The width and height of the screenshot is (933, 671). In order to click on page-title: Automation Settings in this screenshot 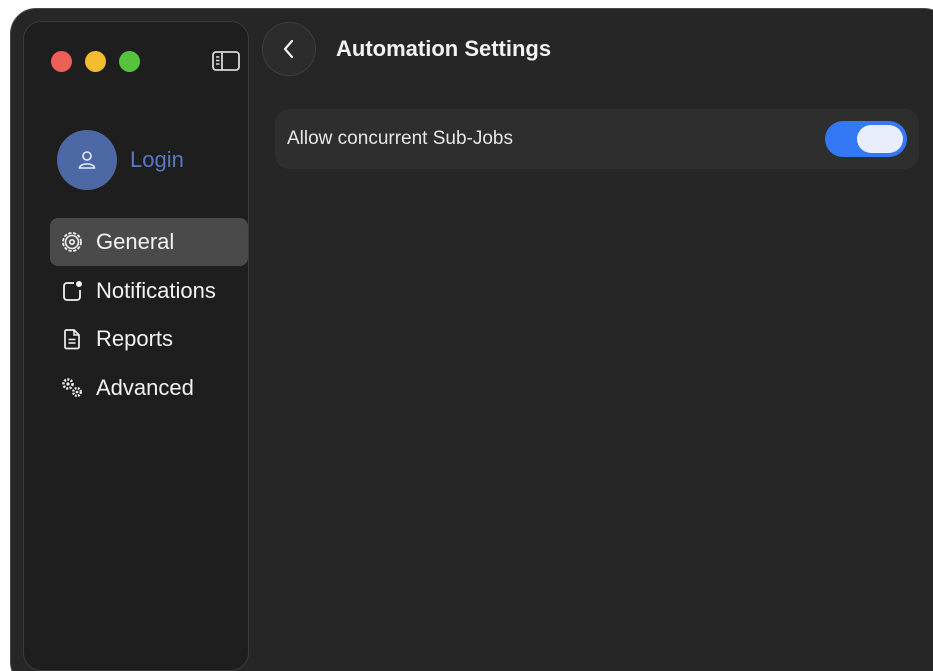, I will do `click(444, 48)`.